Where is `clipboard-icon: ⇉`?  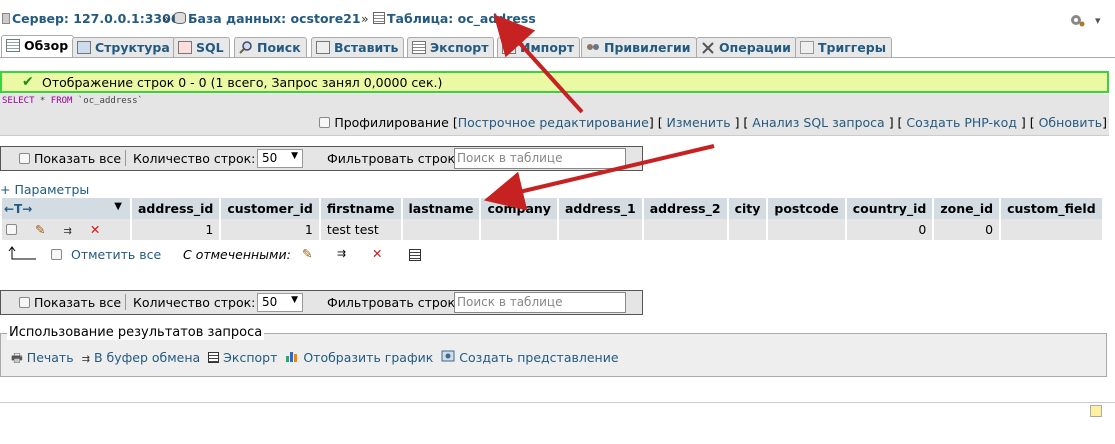 clipboard-icon: ⇉ is located at coordinates (85, 359).